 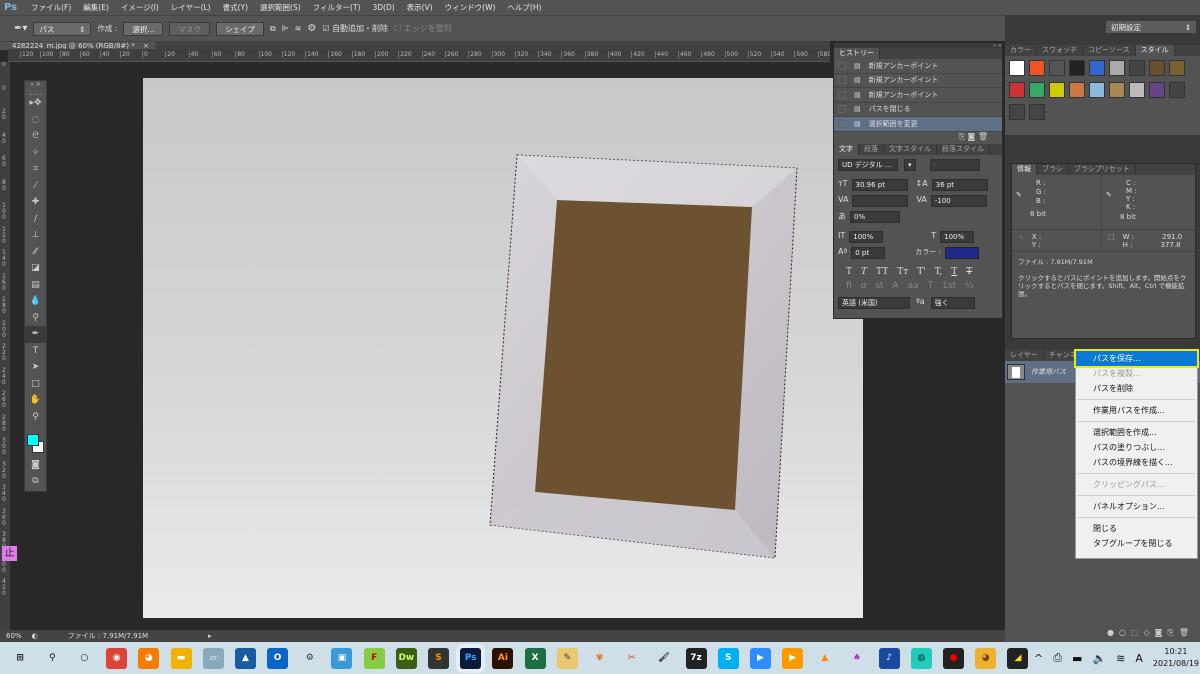 I want to click on zoom-icon: ▶, so click(x=760, y=658).